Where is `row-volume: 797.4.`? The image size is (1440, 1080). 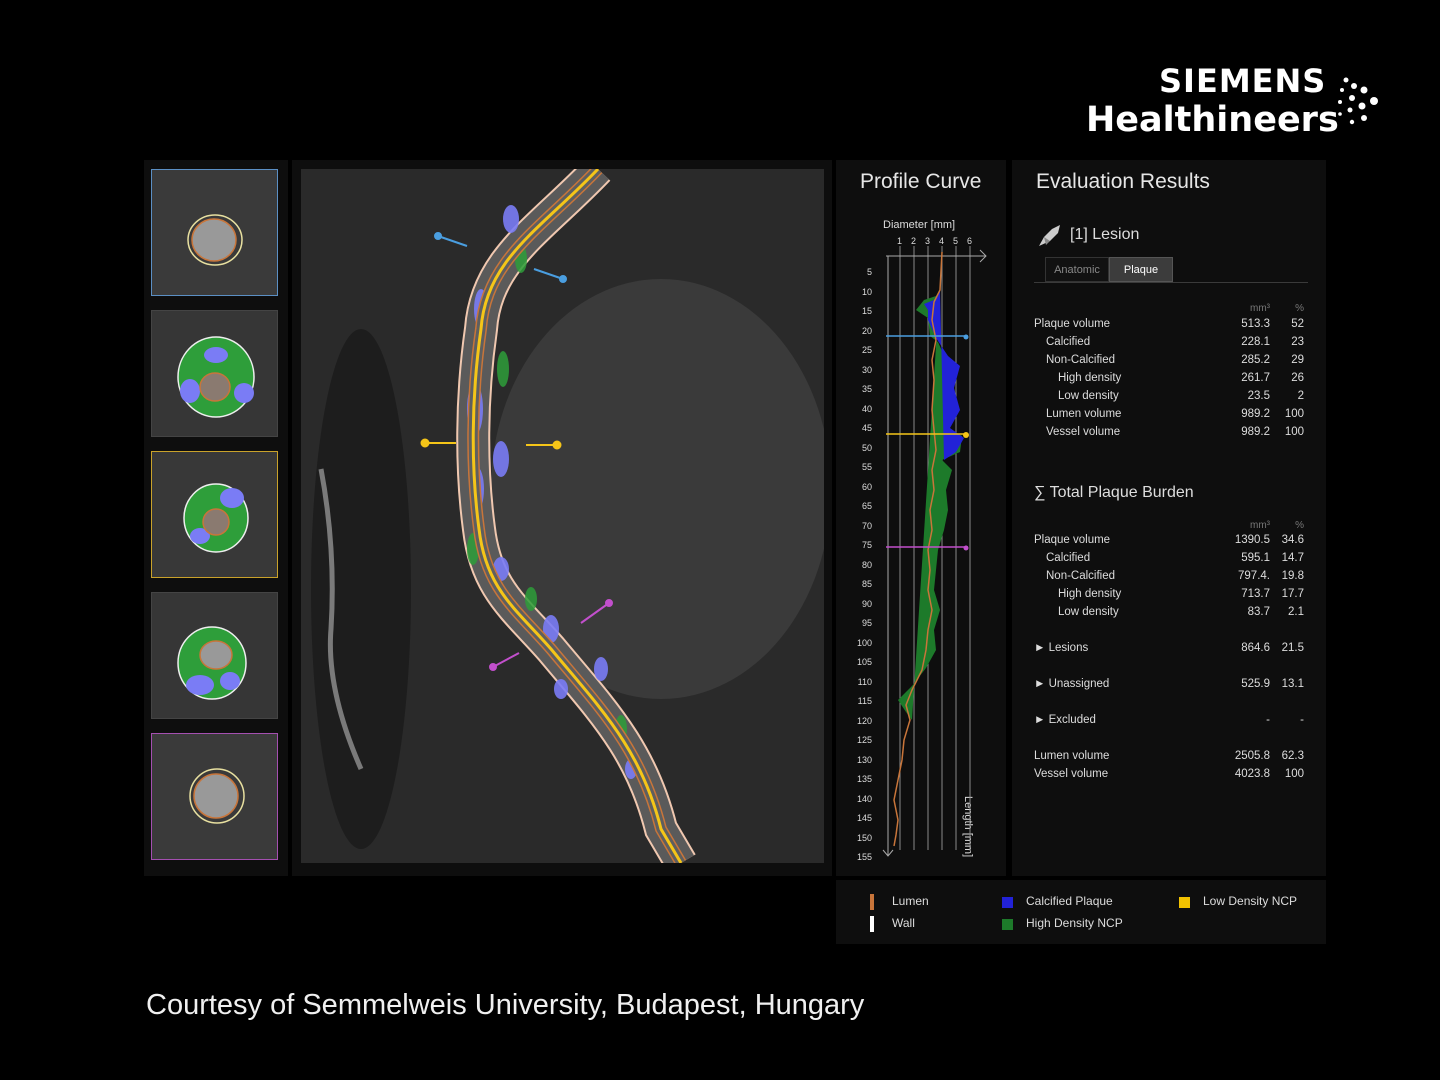
row-volume: 797.4. is located at coordinates (1254, 576).